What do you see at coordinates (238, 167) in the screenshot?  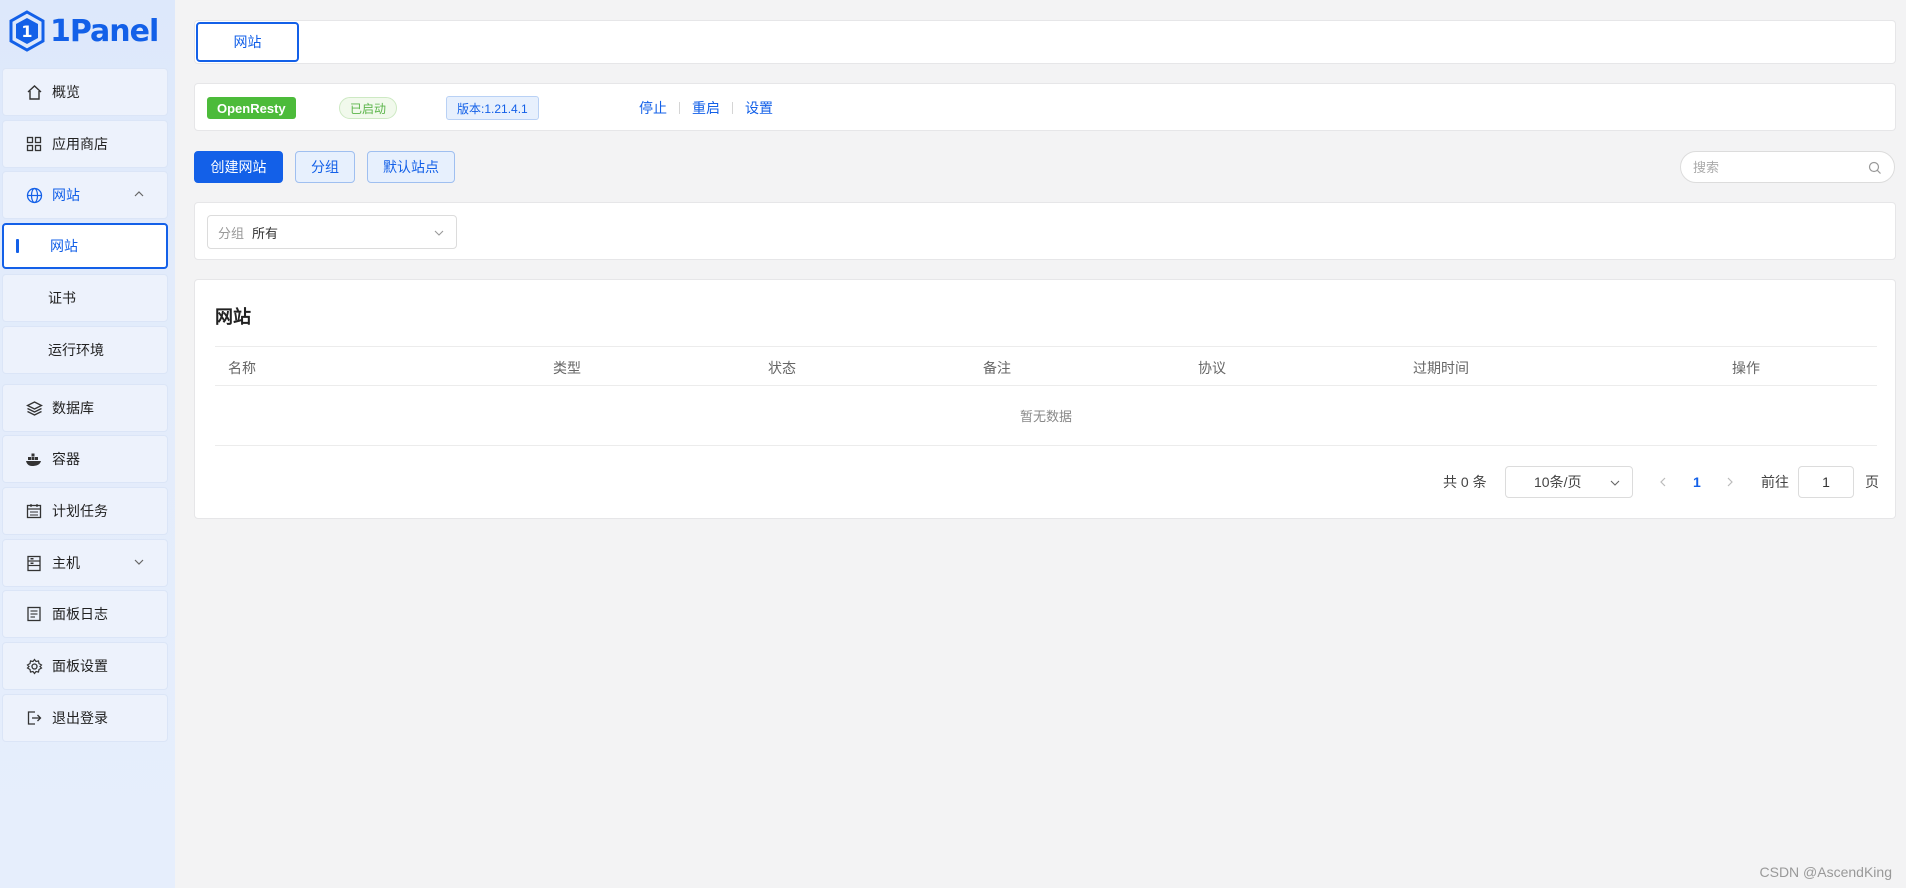 I see `create-website-button: 创建网站` at bounding box center [238, 167].